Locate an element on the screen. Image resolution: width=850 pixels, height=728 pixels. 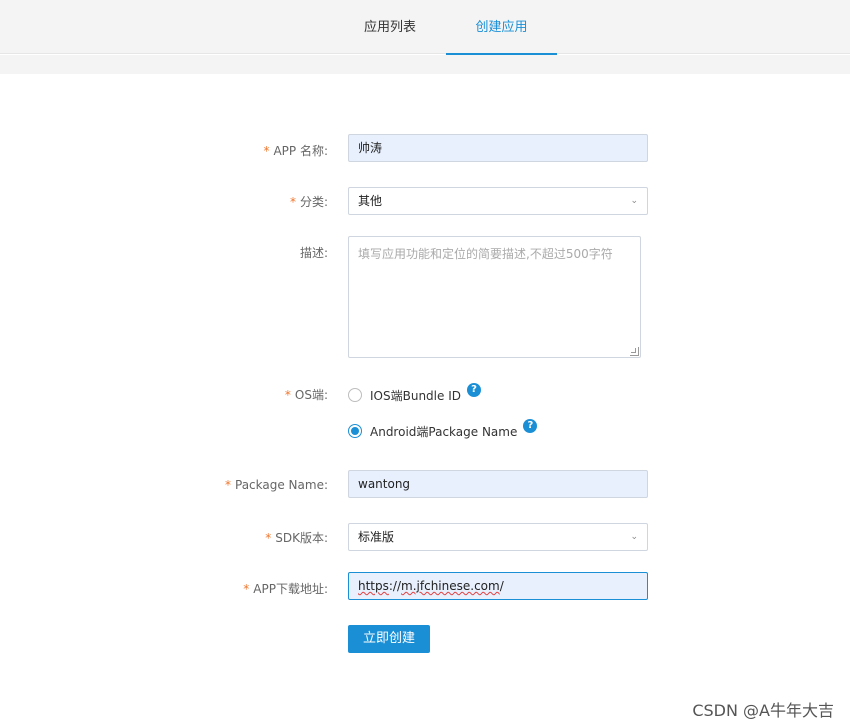
package-name-label: * Package Name: is located at coordinates (276, 485).